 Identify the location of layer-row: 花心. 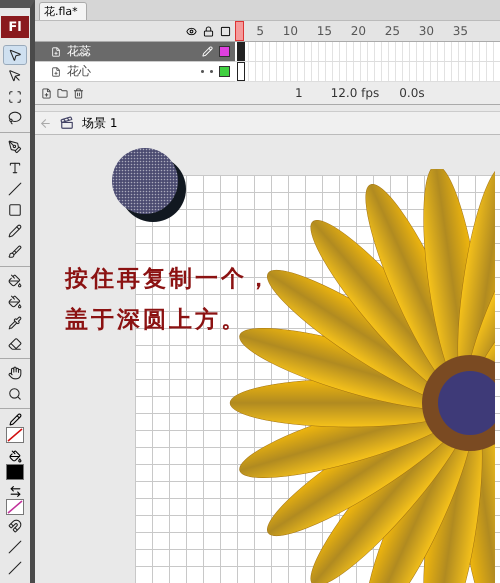
(135, 72).